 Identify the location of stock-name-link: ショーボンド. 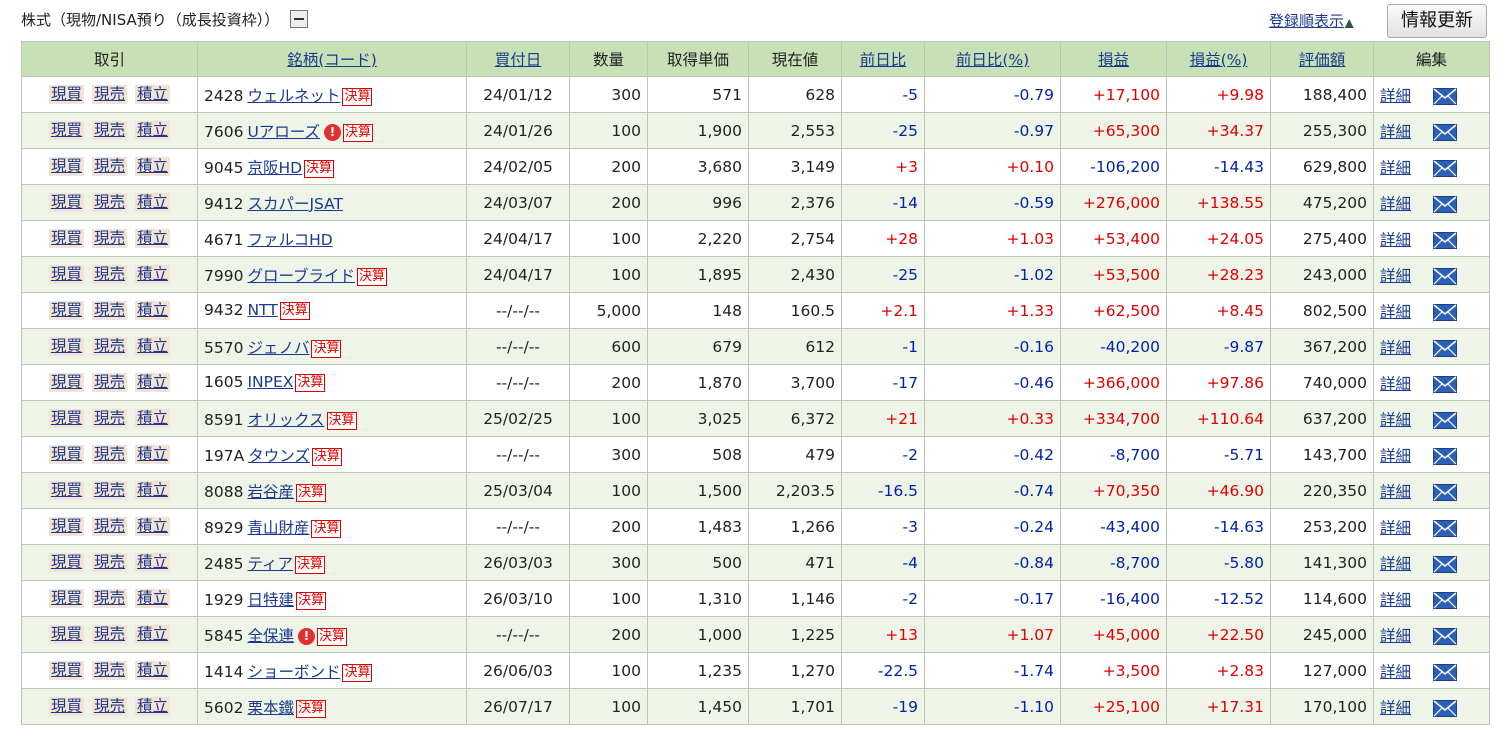
(293, 672).